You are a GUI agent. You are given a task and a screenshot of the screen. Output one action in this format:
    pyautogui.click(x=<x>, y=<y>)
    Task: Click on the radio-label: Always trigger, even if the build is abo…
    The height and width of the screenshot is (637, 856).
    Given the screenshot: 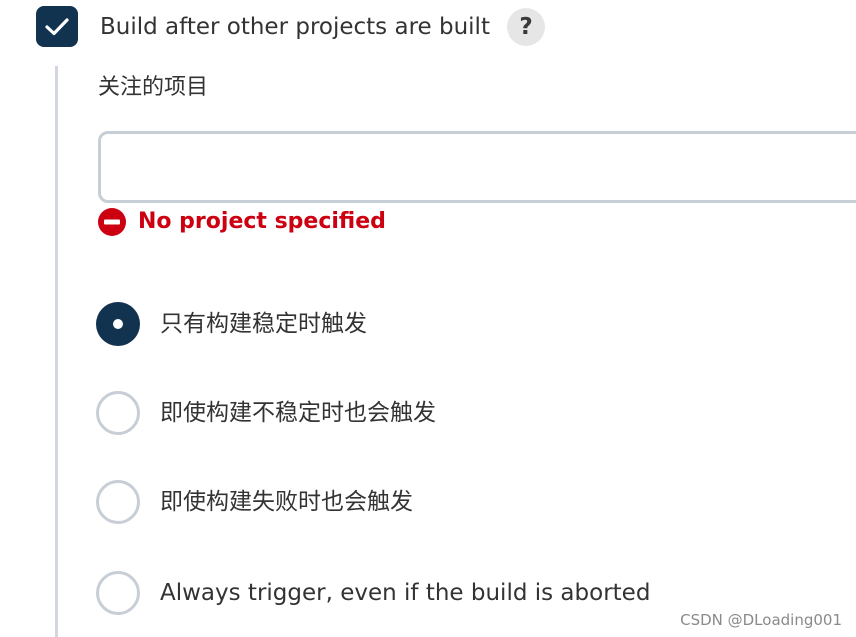 What is the action you would take?
    pyautogui.click(x=405, y=593)
    